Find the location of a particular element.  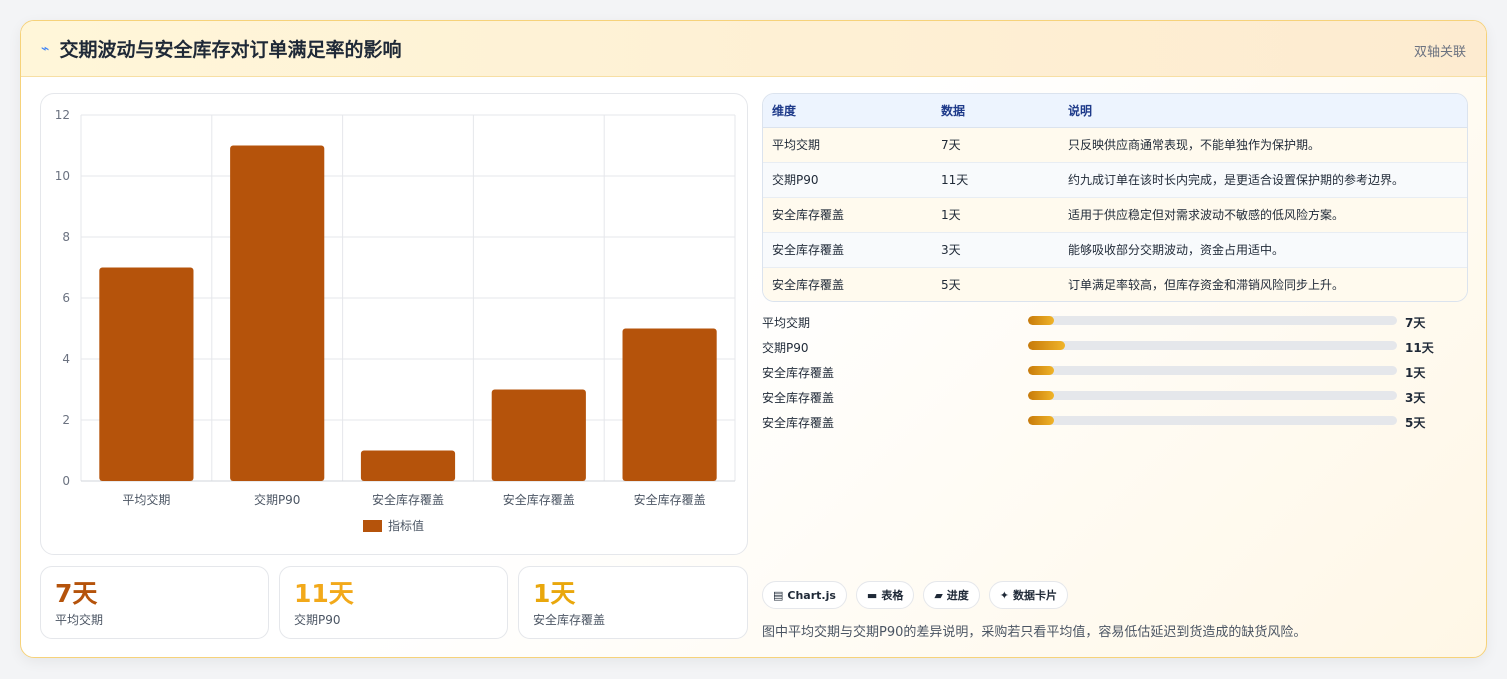

column-header-description: 说明 is located at coordinates (1263, 111).